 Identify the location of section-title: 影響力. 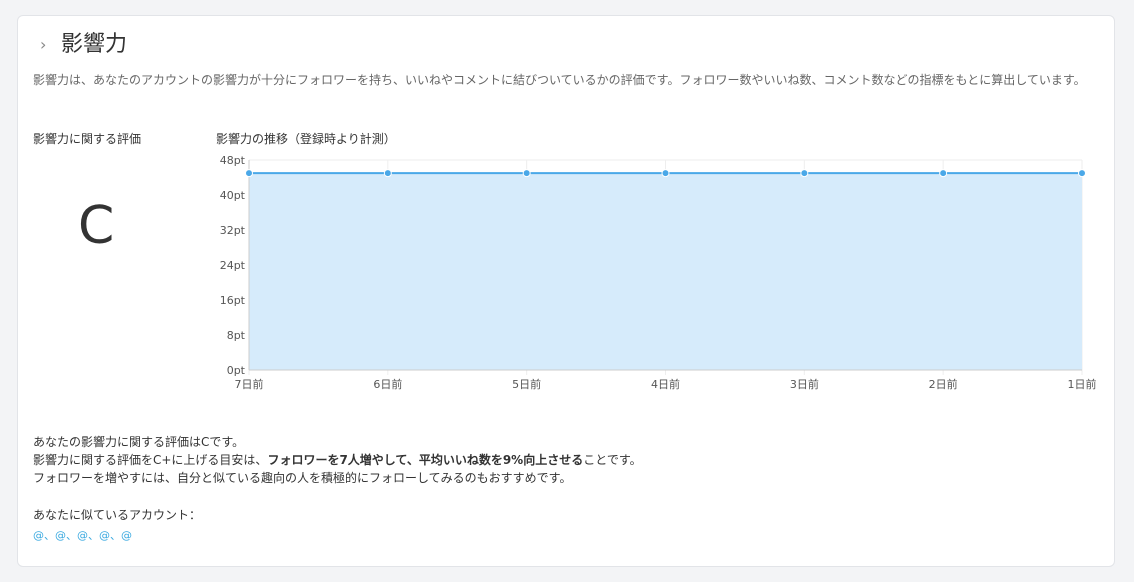
(94, 44).